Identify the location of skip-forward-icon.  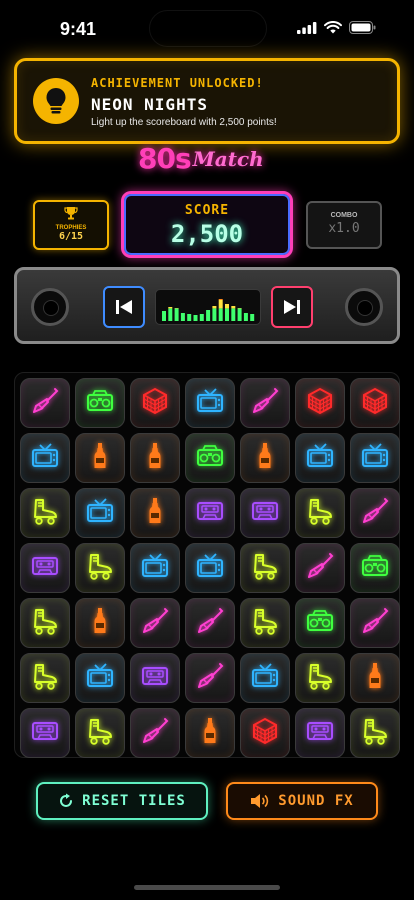
(292, 307).